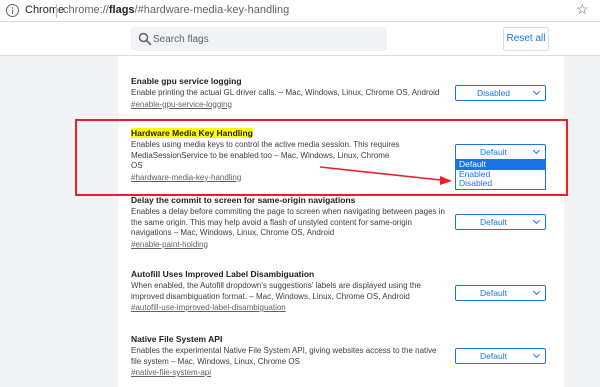 The image size is (600, 387). What do you see at coordinates (145, 39) in the screenshot?
I see `search-icon` at bounding box center [145, 39].